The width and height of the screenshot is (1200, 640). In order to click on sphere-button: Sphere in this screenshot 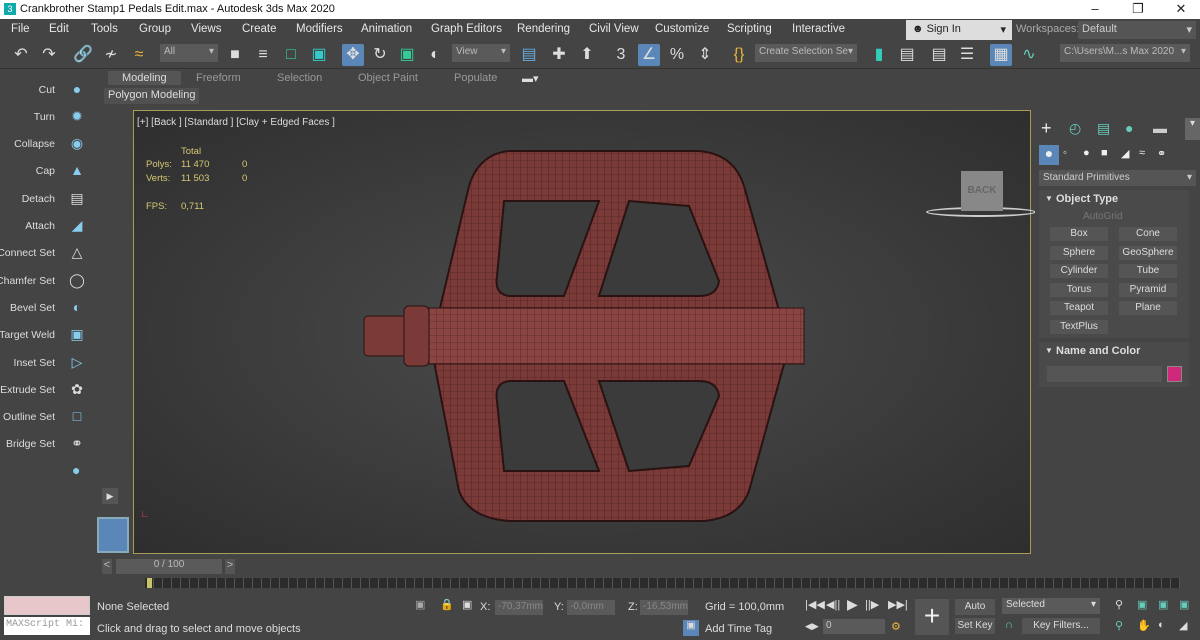, I will do `click(1079, 253)`.